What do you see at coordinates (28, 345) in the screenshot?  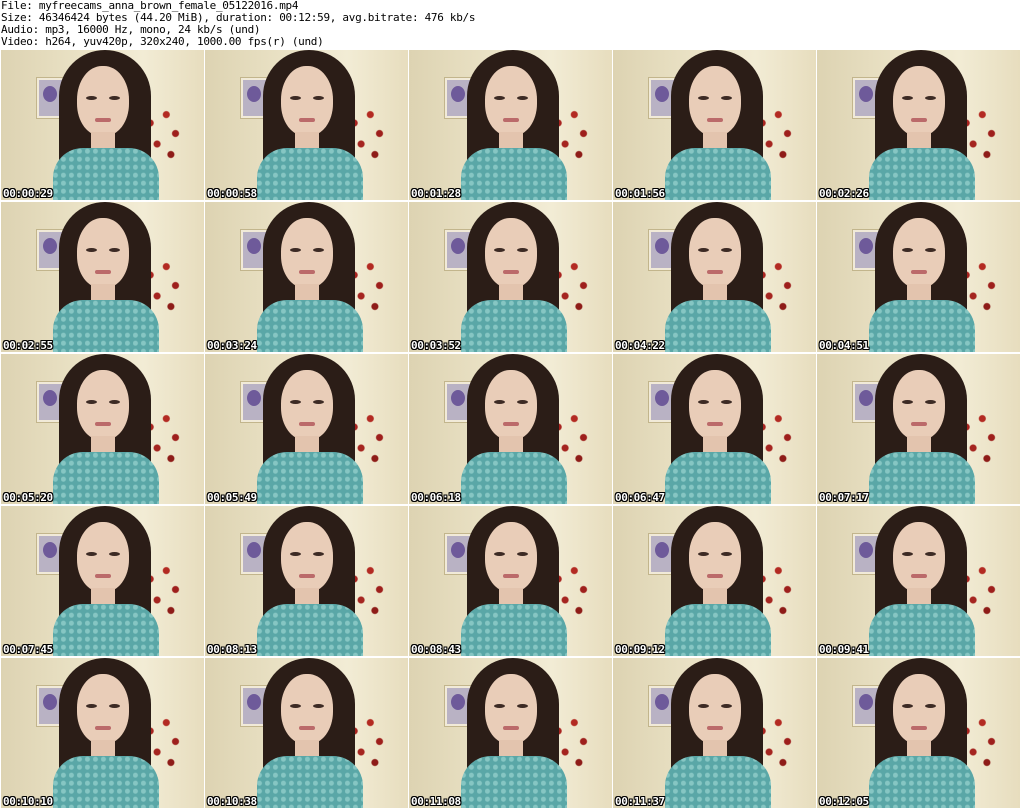 I see `frame-timestamp: 00:02:55` at bounding box center [28, 345].